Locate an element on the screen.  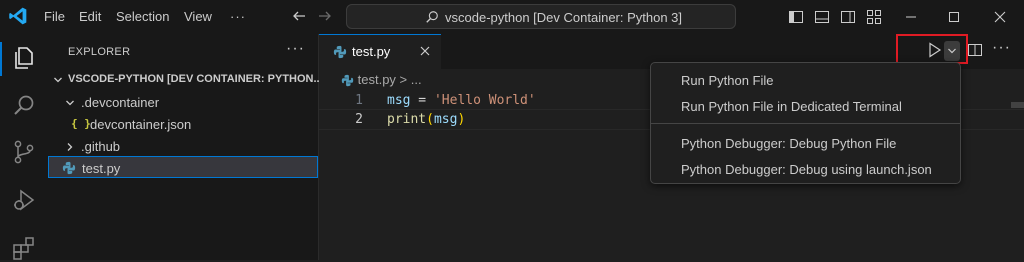
menu-item-debug-python-file: Python Debugger: Debug Python File is located at coordinates (788, 143).